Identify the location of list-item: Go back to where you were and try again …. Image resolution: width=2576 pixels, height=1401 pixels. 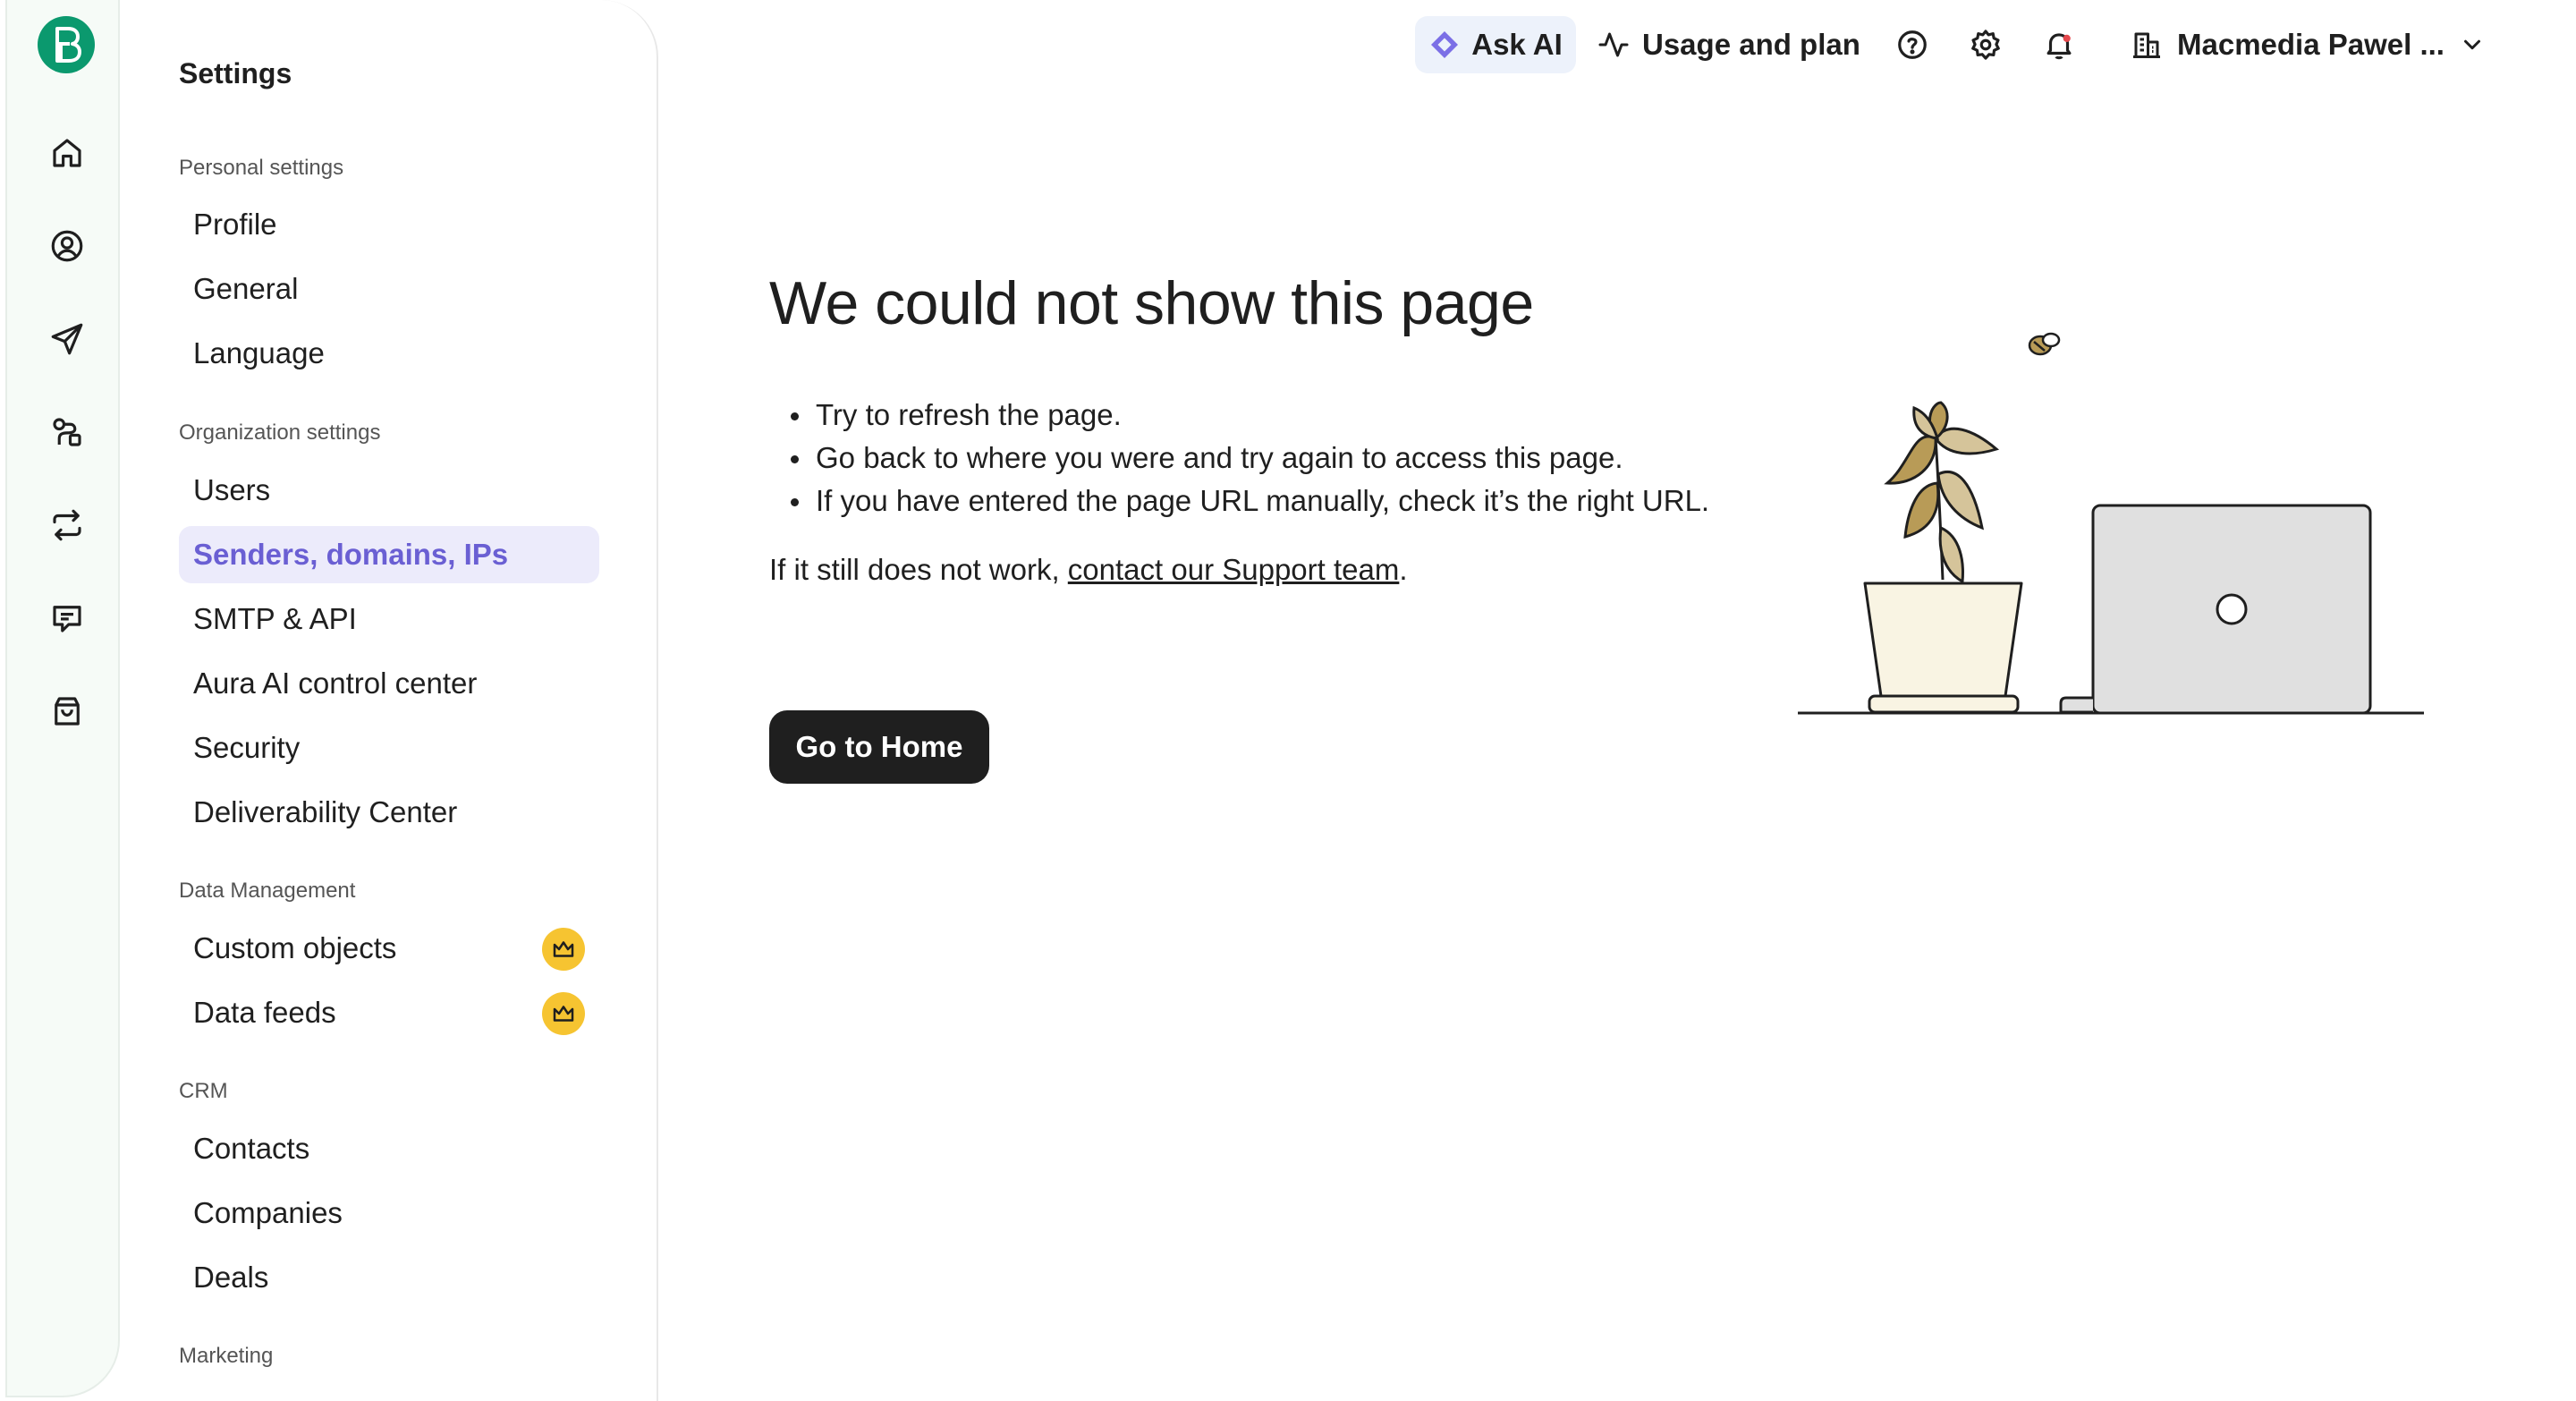
(1250, 458).